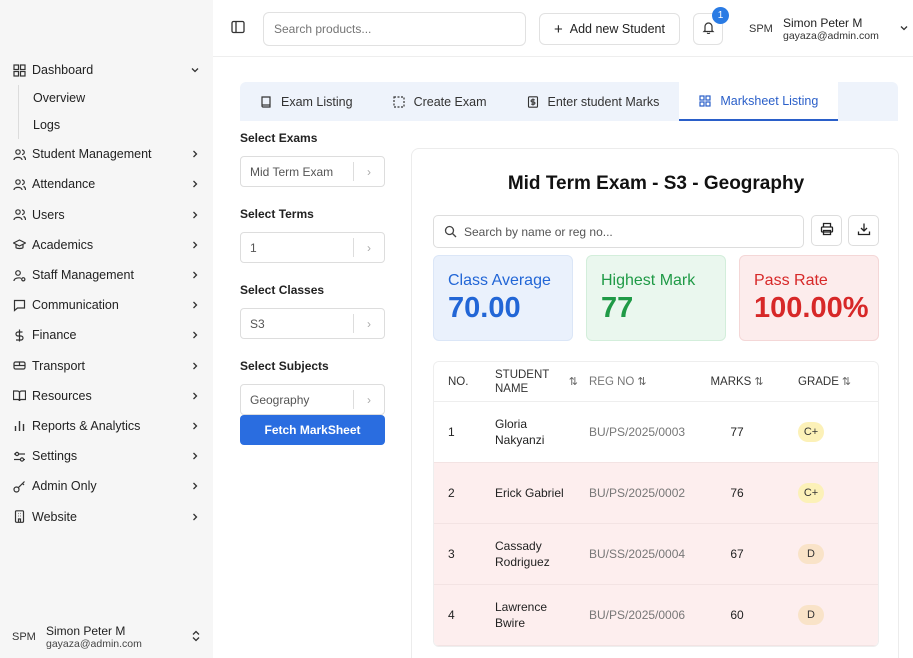 This screenshot has height=658, width=913. I want to click on sidebar-item-communication: Communication, so click(106, 305).